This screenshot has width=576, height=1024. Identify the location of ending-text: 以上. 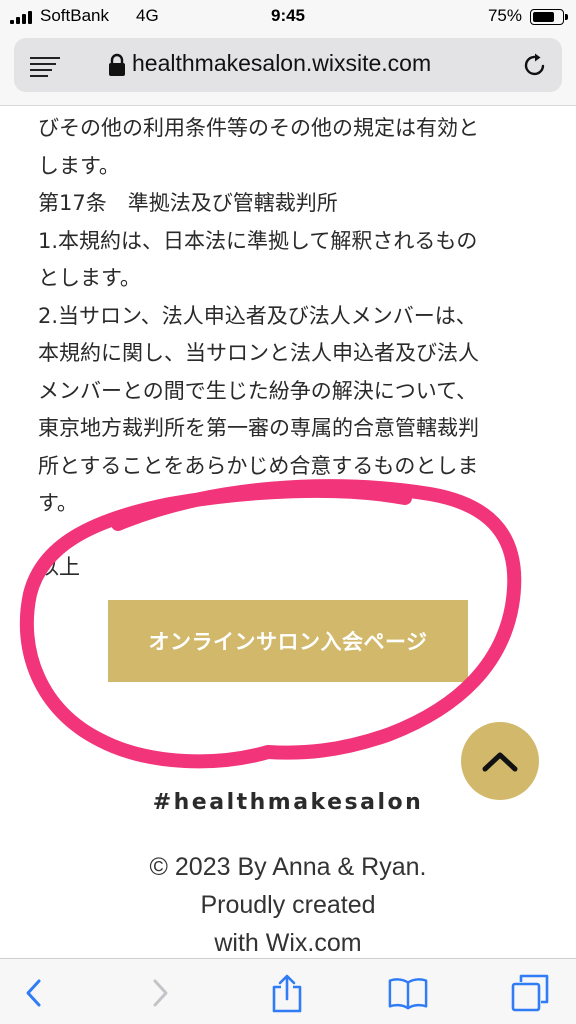
(59, 567).